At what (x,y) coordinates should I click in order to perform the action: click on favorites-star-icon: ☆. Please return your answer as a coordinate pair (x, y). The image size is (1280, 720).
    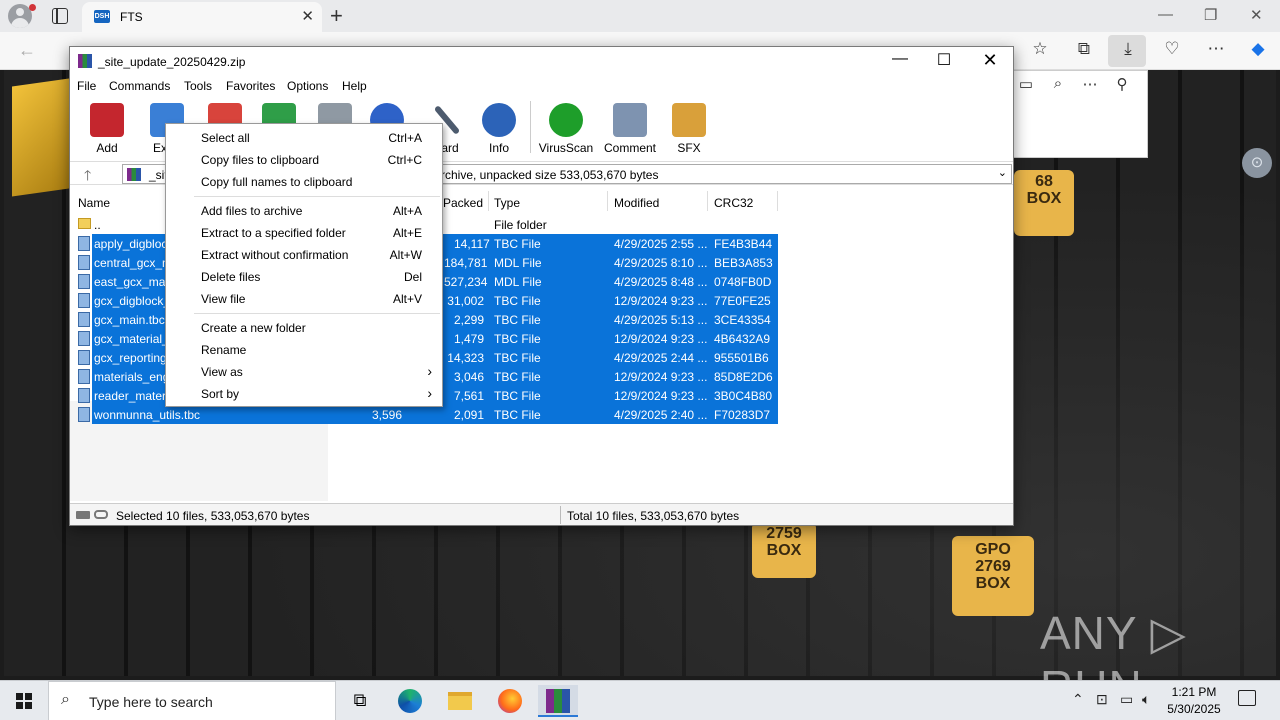
    Looking at the image, I should click on (1040, 49).